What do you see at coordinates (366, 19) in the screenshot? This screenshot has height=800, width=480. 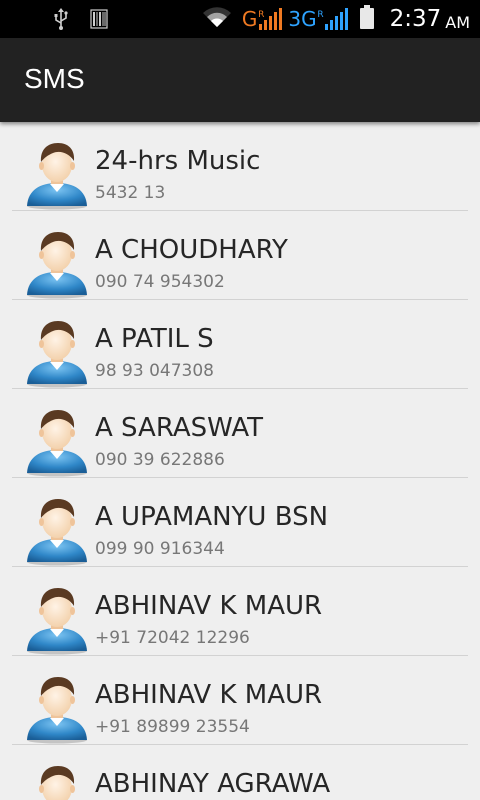 I see `battery-icon` at bounding box center [366, 19].